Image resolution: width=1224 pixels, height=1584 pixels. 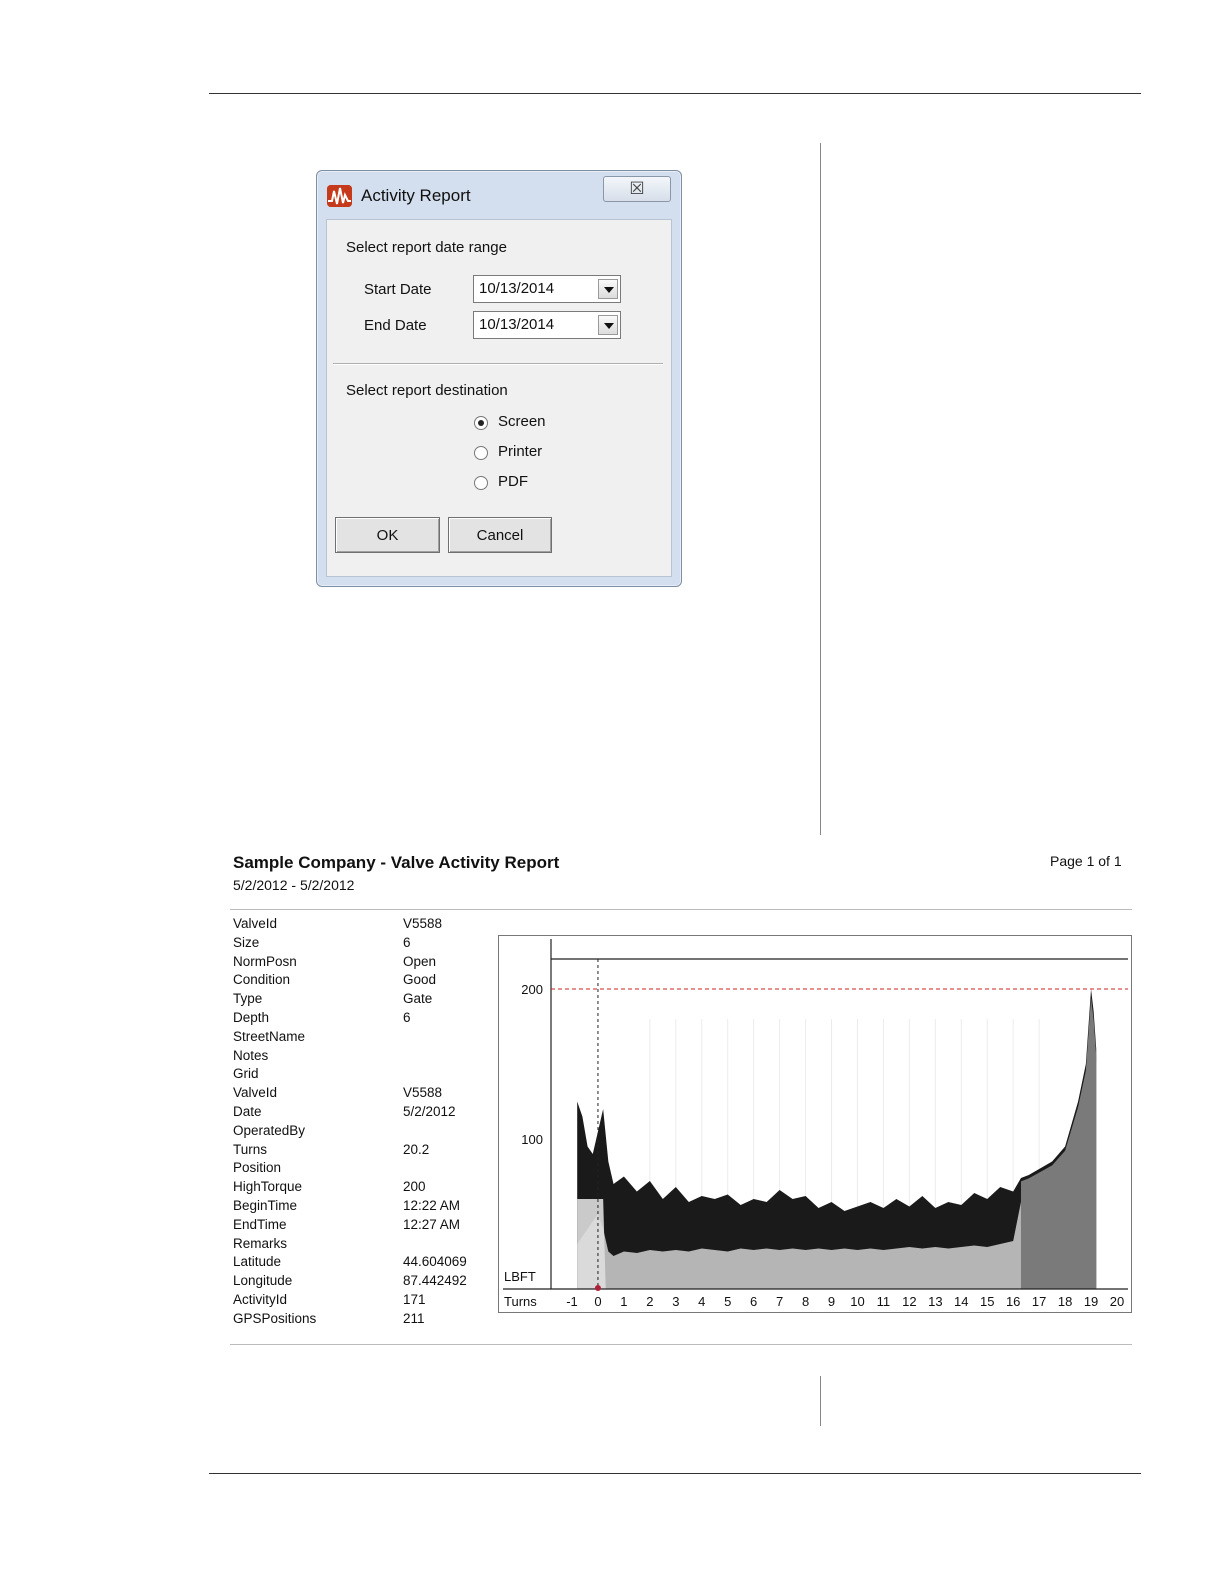 What do you see at coordinates (499, 193) in the screenshot?
I see `dialog-titlebar: Activity Report ☒` at bounding box center [499, 193].